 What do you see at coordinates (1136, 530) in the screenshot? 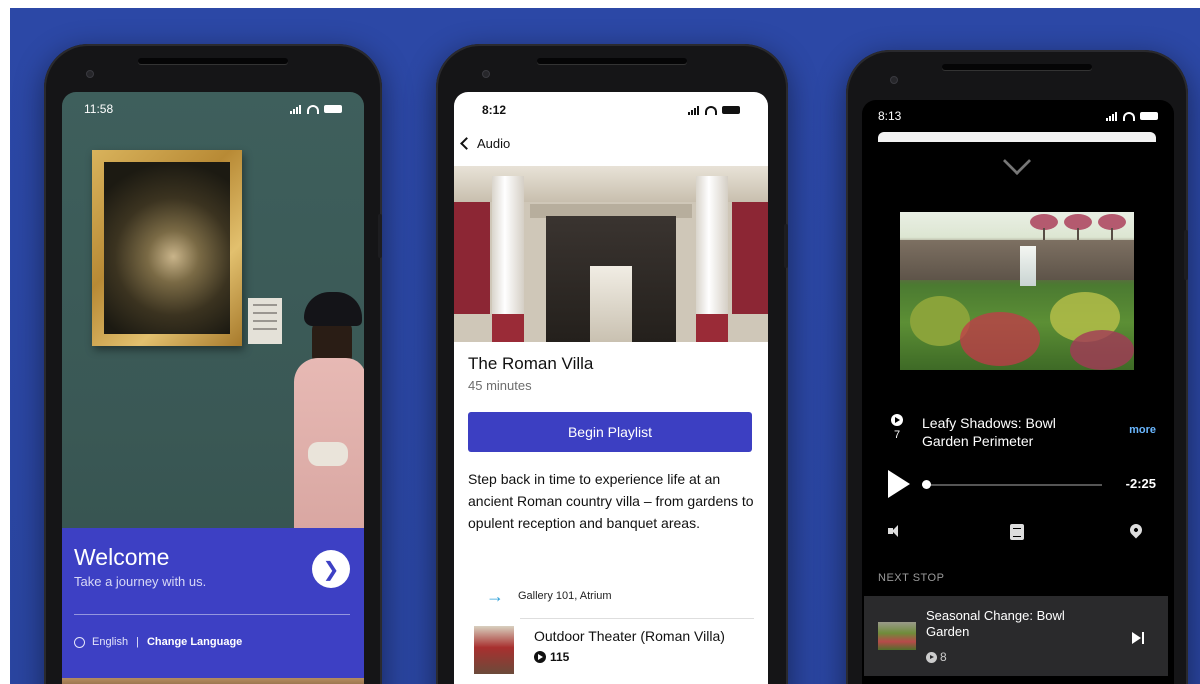
I see `location-pin-icon` at bounding box center [1136, 530].